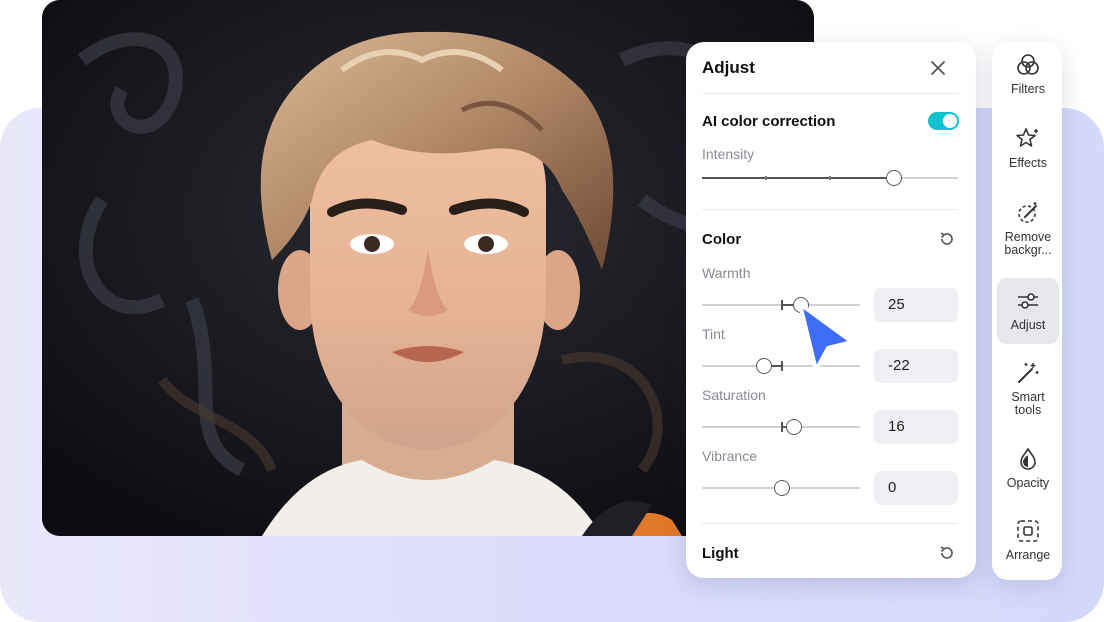  I want to click on tint-label: Tint, so click(713, 334).